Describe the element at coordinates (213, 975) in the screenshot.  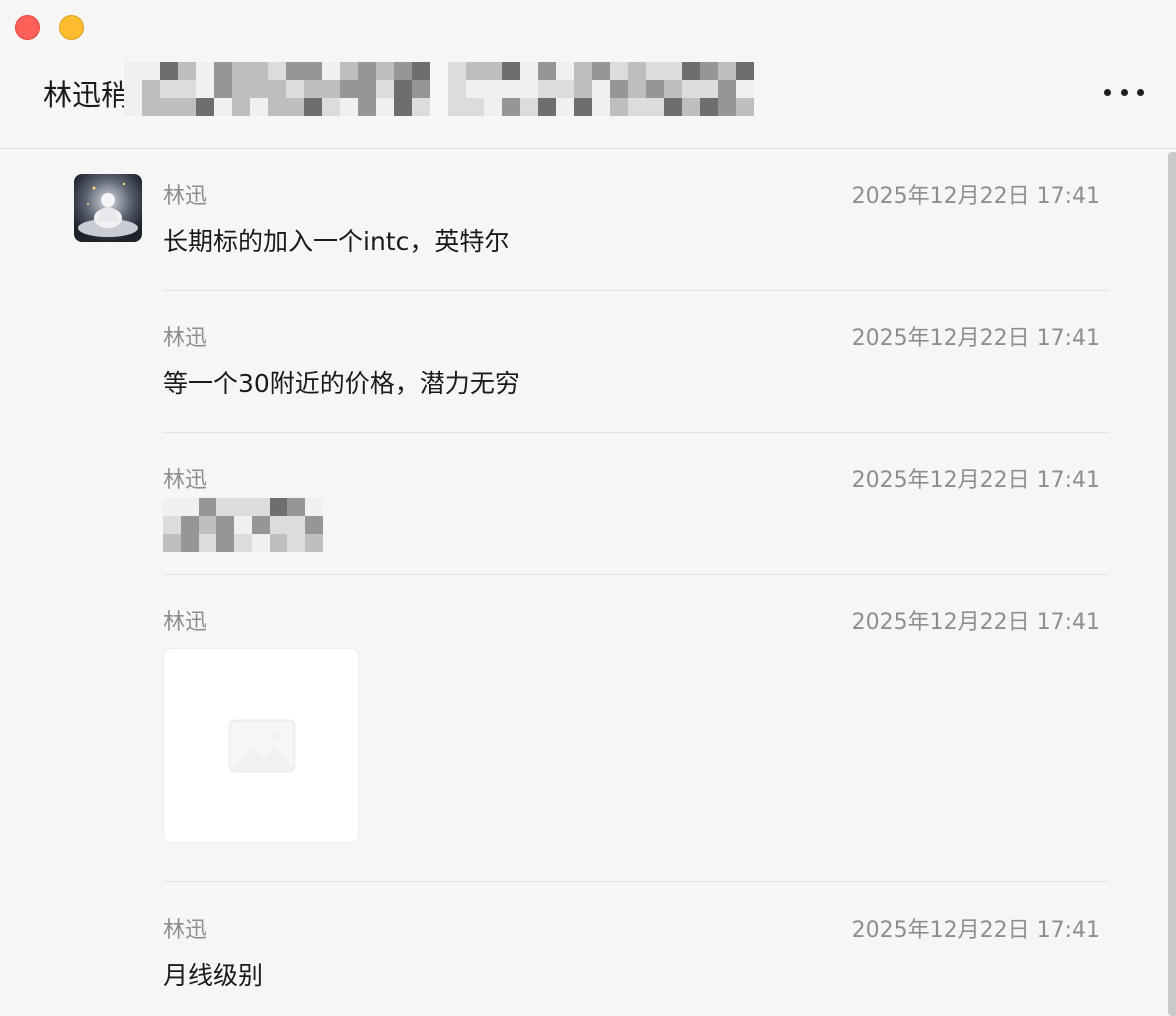
I see `message-text: 月线级别` at that location.